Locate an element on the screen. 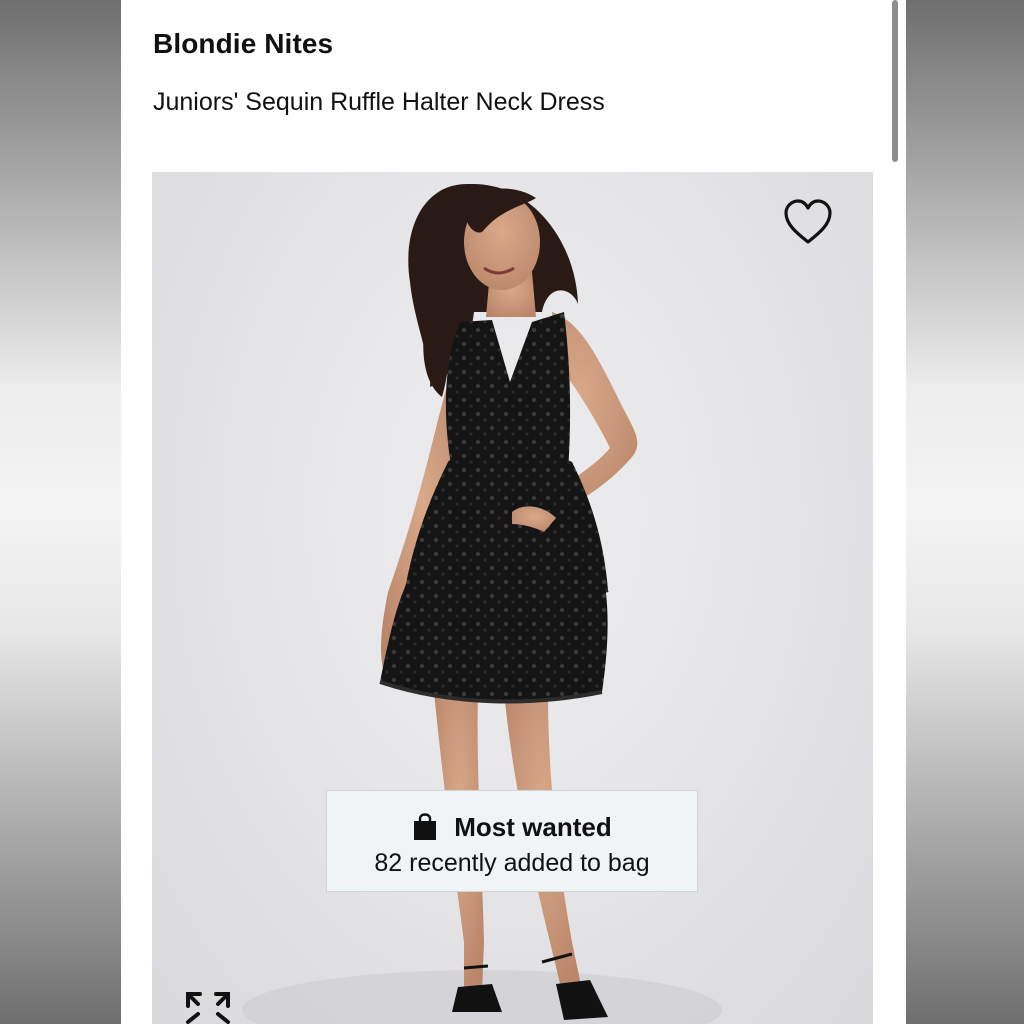 This screenshot has height=1024, width=1024. right-backdrop is located at coordinates (965, 512).